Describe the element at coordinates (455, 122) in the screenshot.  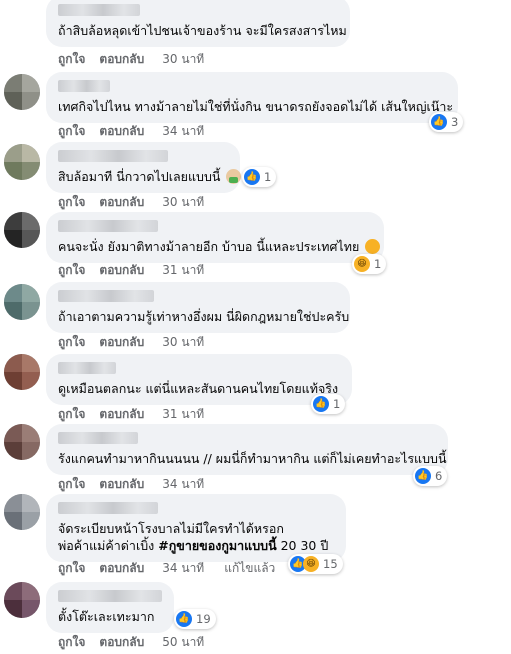
I see `reaction-count: 3` at that location.